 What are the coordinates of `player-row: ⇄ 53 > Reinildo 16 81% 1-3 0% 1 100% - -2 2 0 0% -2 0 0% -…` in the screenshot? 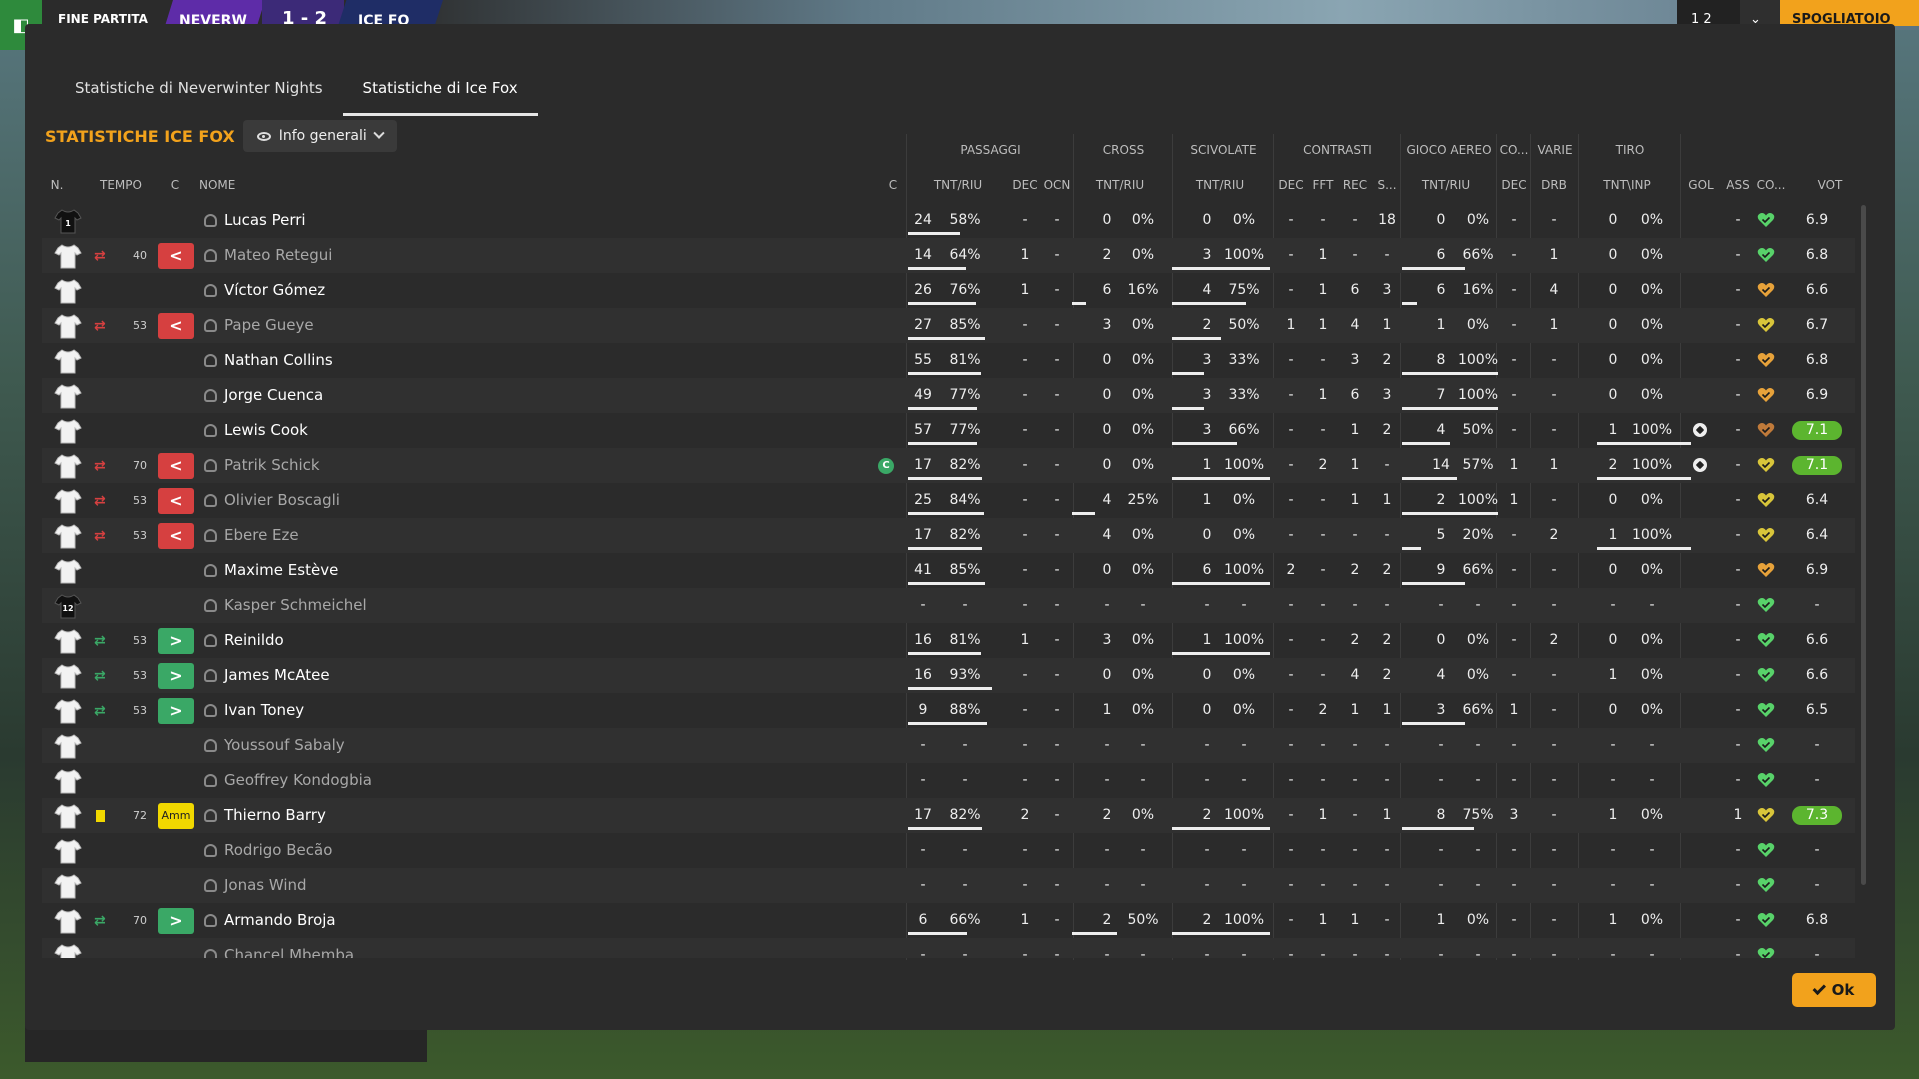 It's located at (948, 640).